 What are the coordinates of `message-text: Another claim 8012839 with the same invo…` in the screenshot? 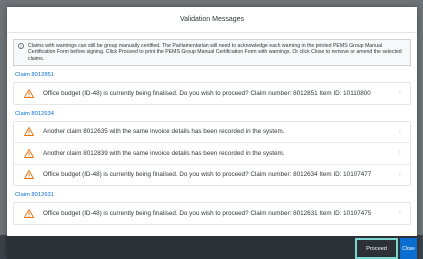 It's located at (164, 153).